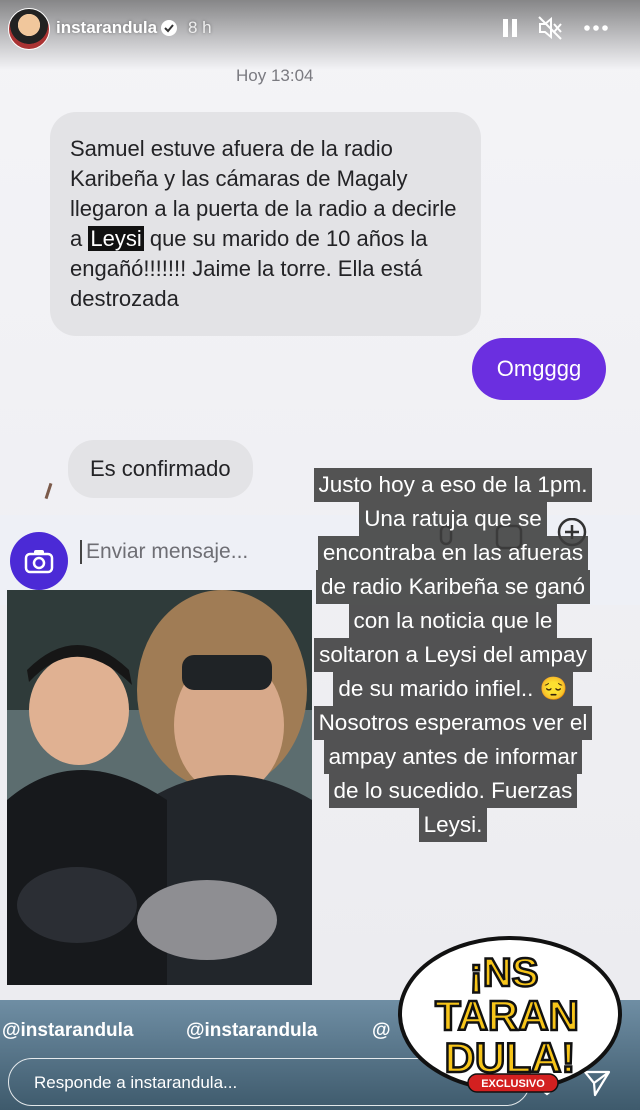 The height and width of the screenshot is (1110, 640). Describe the element at coordinates (200, 27) in the screenshot. I see `post-time: 8 h` at that location.